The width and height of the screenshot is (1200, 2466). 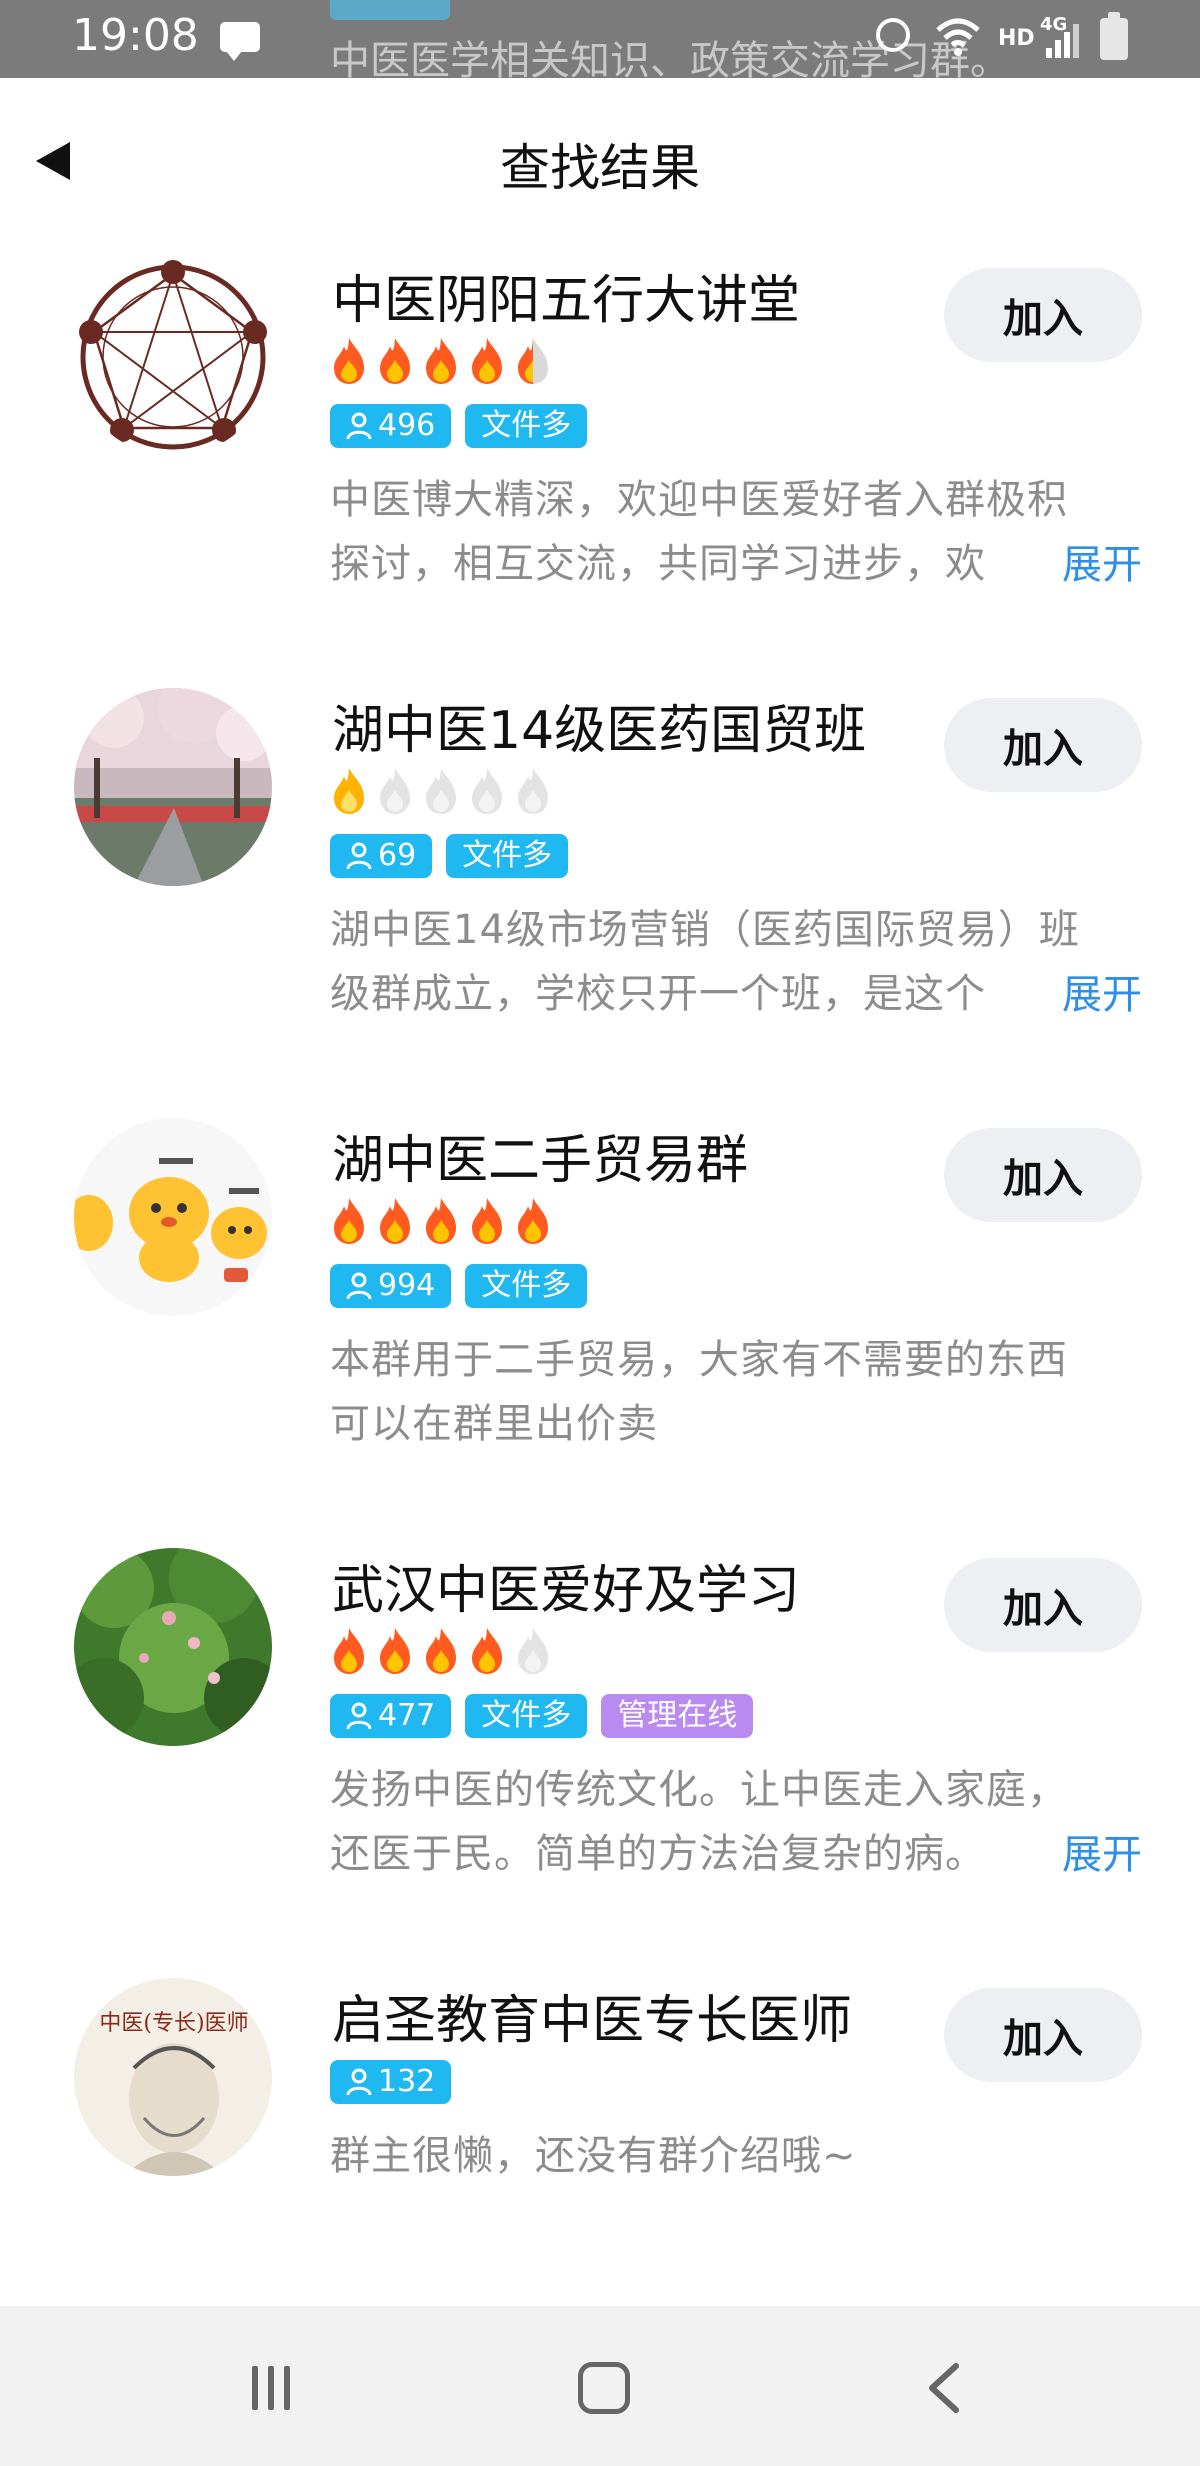 I want to click on member-count-badge: 69, so click(x=381, y=856).